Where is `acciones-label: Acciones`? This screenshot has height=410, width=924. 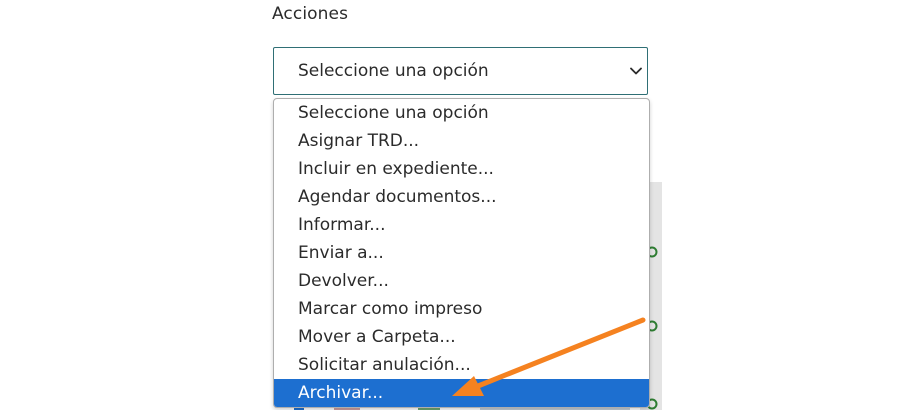 acciones-label: Acciones is located at coordinates (310, 14).